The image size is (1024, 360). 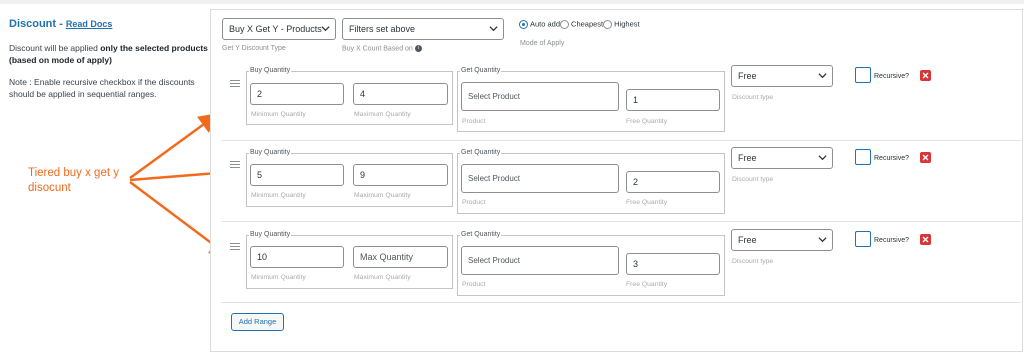 I want to click on max-quantity-input: 9, so click(x=400, y=175).